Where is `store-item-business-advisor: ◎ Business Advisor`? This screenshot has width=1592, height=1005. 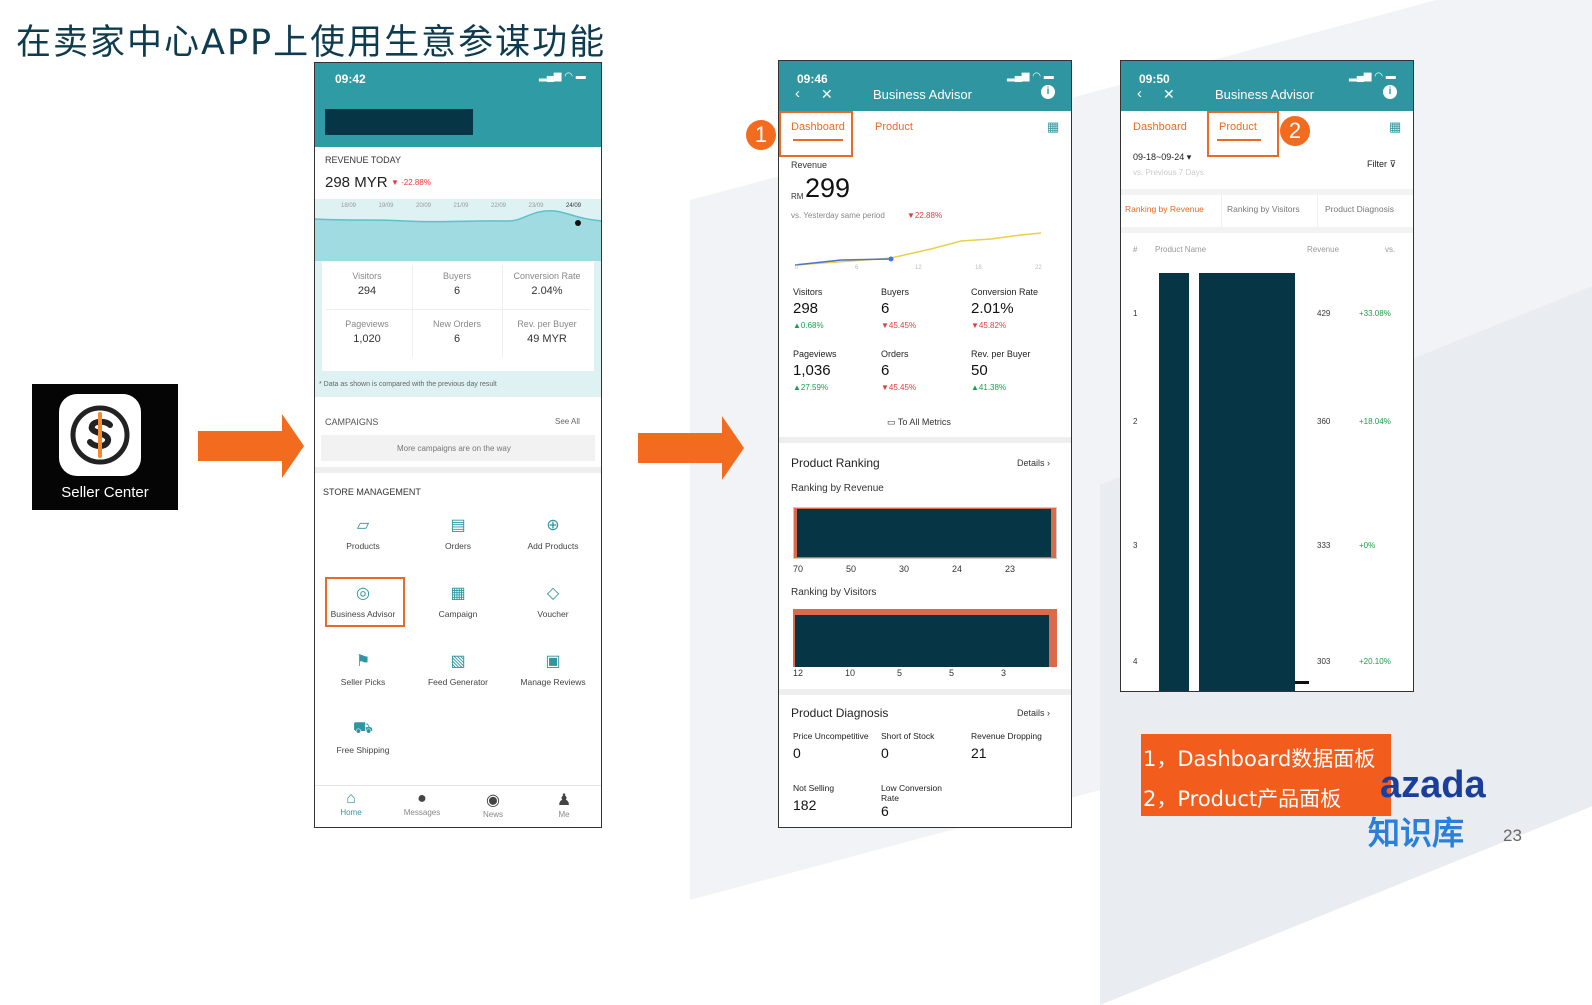 store-item-business-advisor: ◎ Business Advisor is located at coordinates (363, 601).